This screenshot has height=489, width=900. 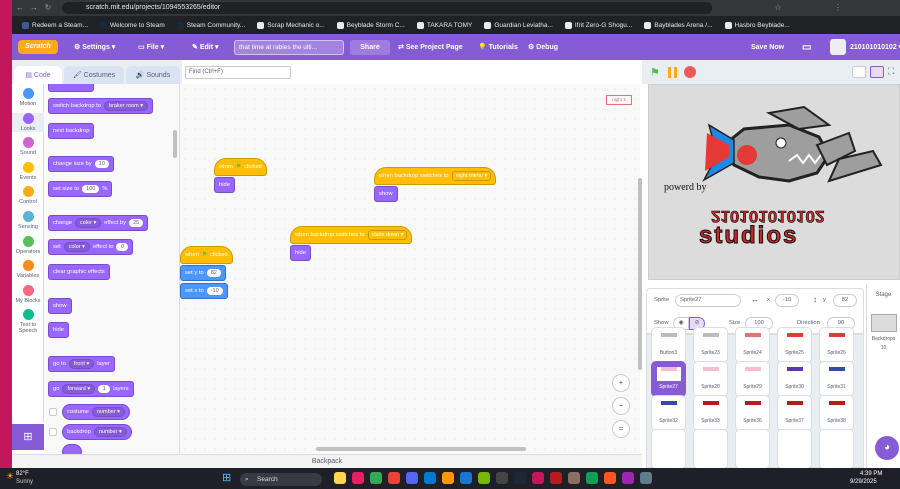 I want to click on go-to-layer-block: go to front ▾ layer, so click(x=81, y=364).